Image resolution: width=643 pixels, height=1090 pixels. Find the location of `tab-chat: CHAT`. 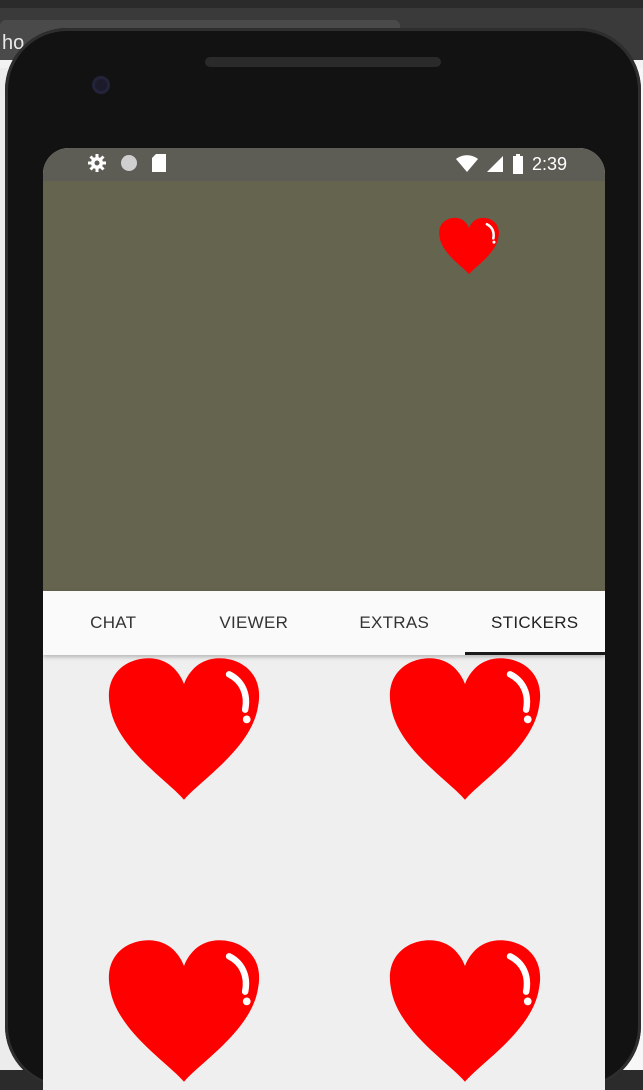

tab-chat: CHAT is located at coordinates (113, 623).